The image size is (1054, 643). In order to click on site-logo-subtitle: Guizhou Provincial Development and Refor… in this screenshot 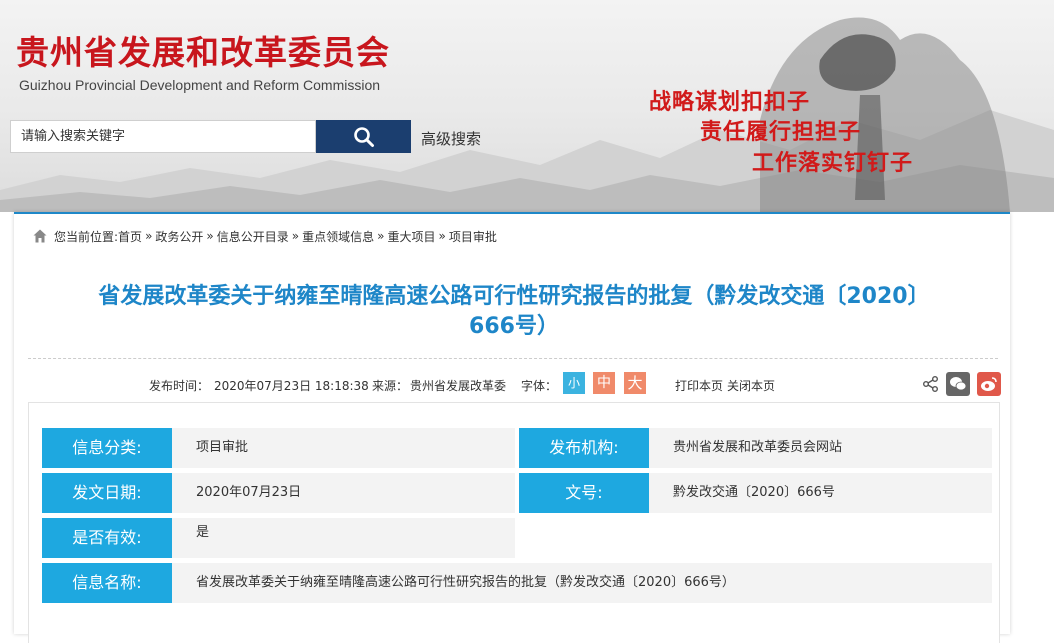, I will do `click(200, 85)`.